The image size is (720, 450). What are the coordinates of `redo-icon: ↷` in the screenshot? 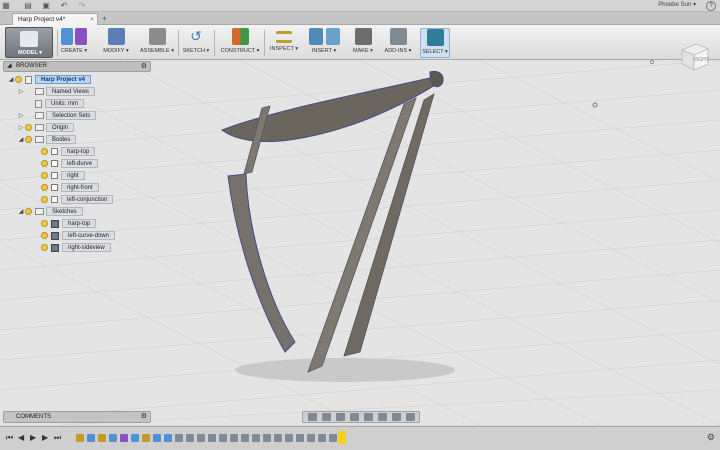 It's located at (82, 6).